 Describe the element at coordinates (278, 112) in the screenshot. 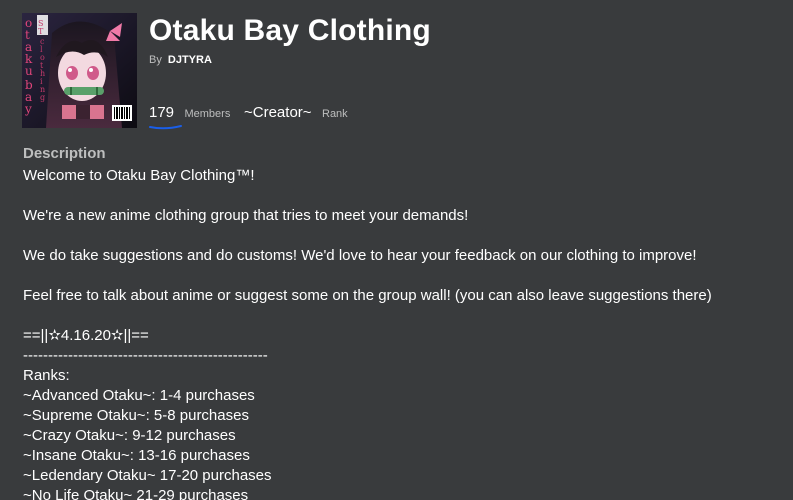

I see `rank-value: ~Creator~` at that location.